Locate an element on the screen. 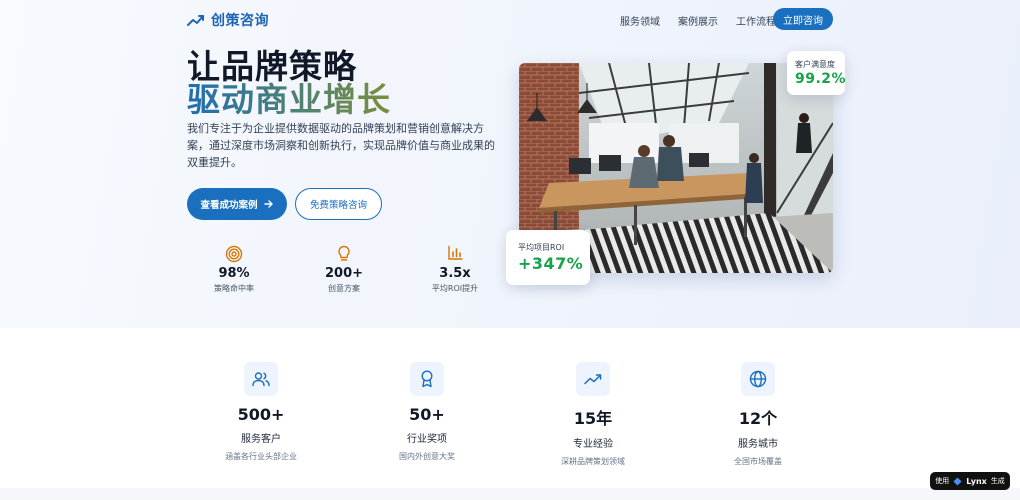 The height and width of the screenshot is (500, 1020). feature-label: 服务客户 is located at coordinates (261, 439).